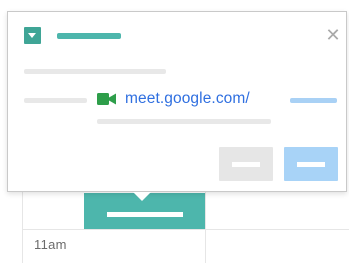 This screenshot has width=349, height=263. What do you see at coordinates (50, 244) in the screenshot?
I see `time-label: 11am` at bounding box center [50, 244].